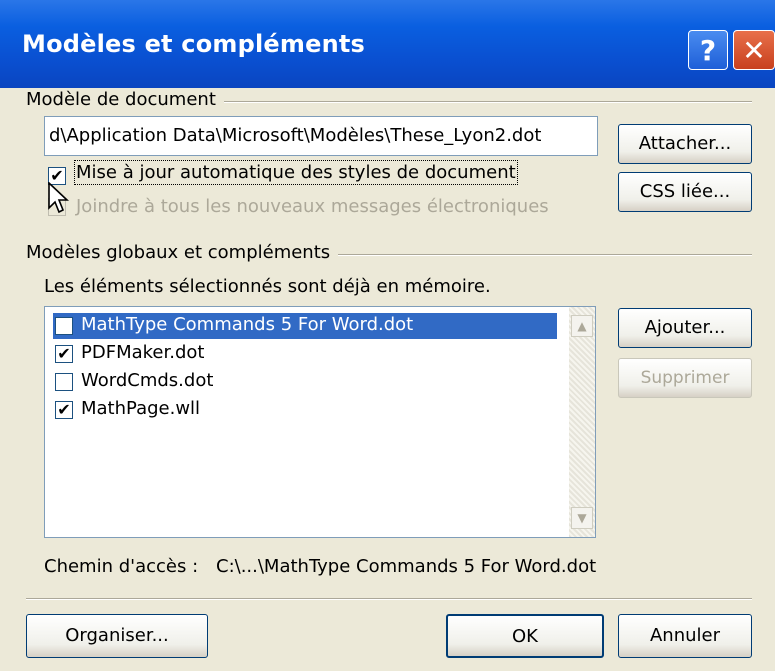 The image size is (775, 671). What do you see at coordinates (685, 636) in the screenshot?
I see `cancel-button: Annuler` at bounding box center [685, 636].